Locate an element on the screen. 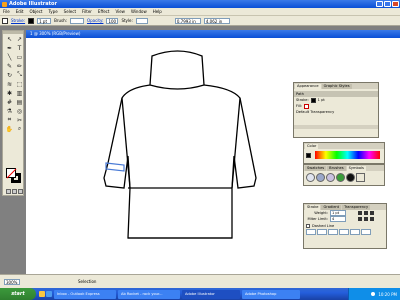 The height and width of the screenshot is (300, 400). tab-appearance: Appearance is located at coordinates (308, 86).